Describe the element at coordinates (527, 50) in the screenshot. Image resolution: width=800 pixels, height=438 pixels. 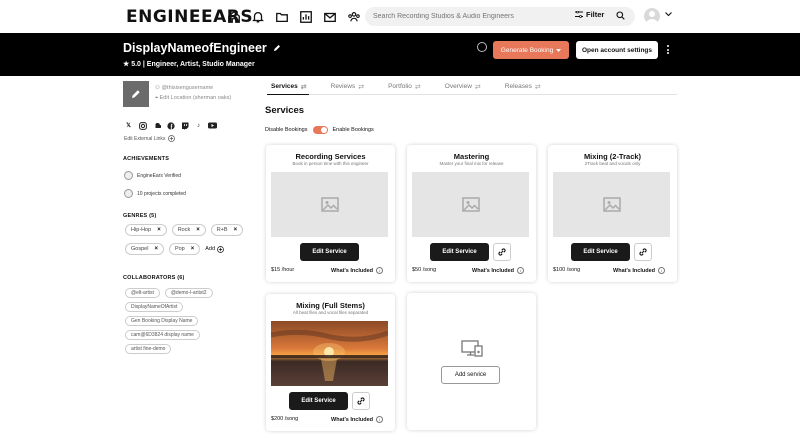
I see `generate-booking-label: Generate Booking` at that location.